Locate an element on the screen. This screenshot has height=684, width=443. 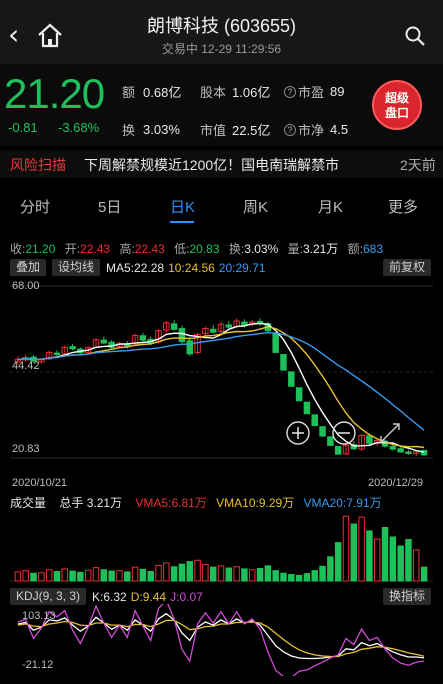
tab-weekly-k: 周K is located at coordinates (255, 206).